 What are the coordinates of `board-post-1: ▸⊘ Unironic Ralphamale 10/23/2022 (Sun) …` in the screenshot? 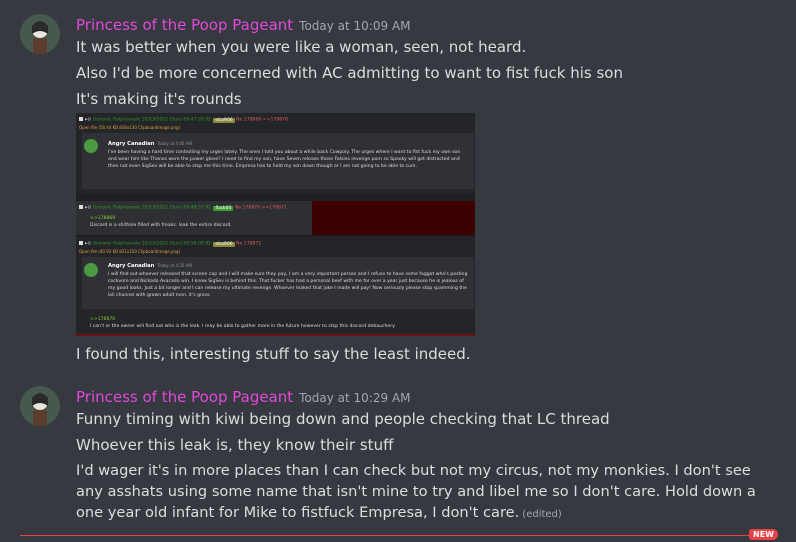 It's located at (275, 153).